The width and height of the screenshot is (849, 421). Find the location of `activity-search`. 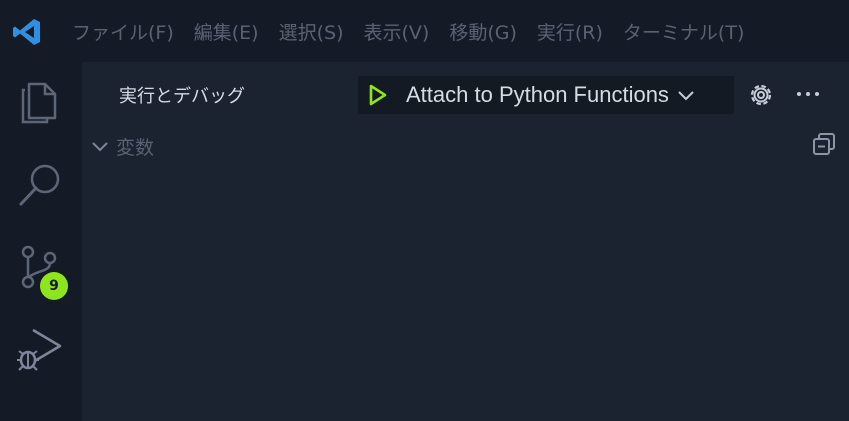

activity-search is located at coordinates (41, 185).